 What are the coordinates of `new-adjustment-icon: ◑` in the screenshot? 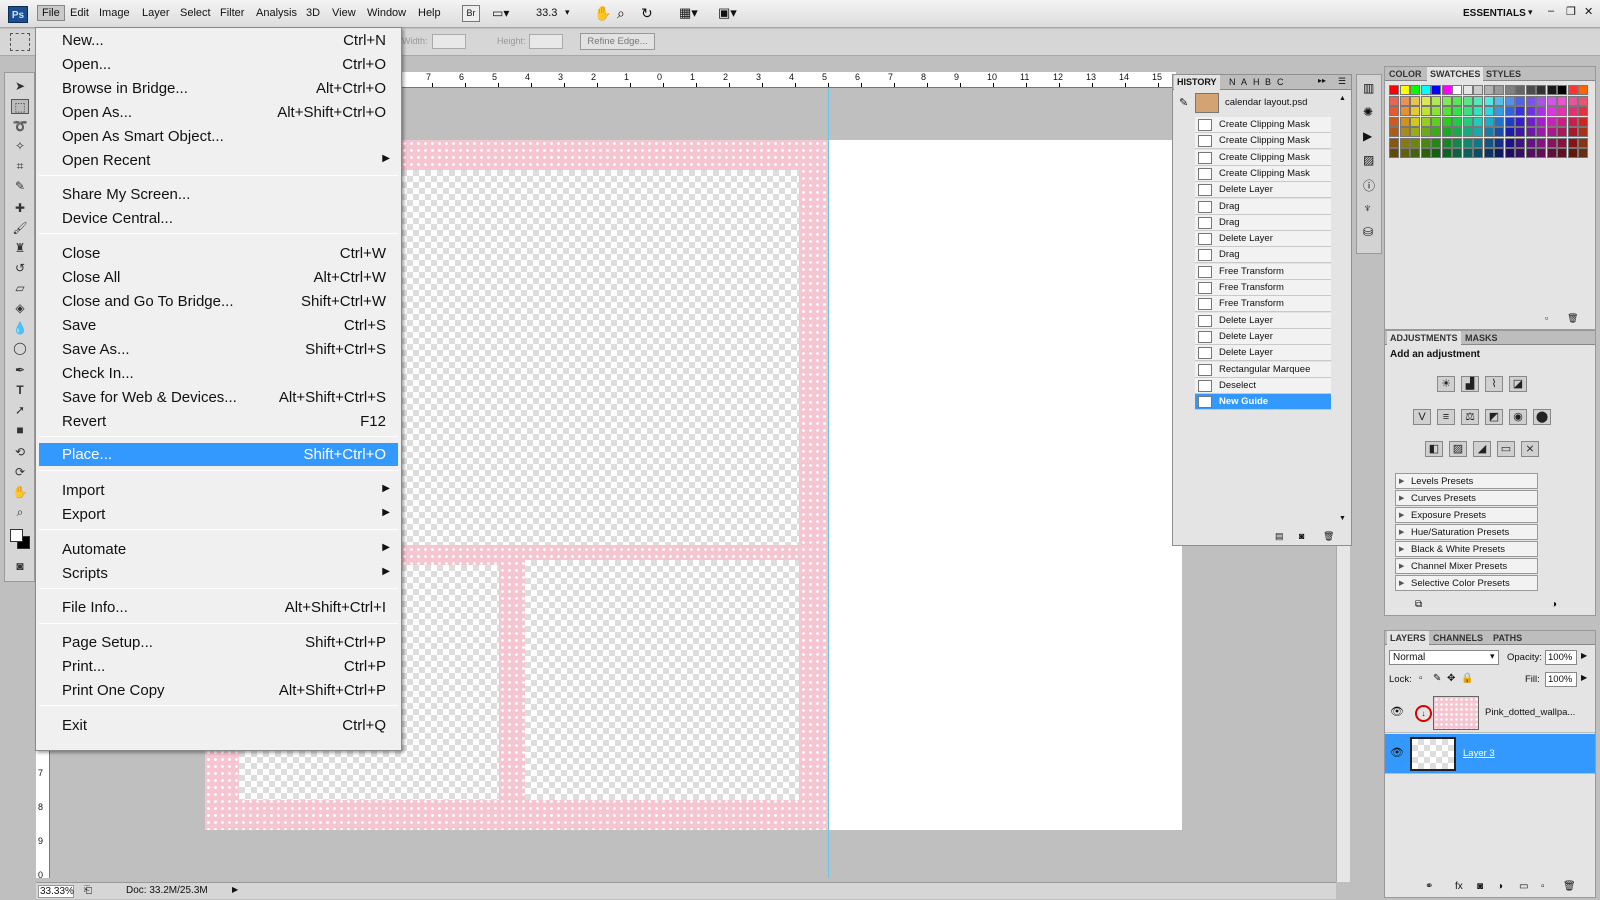 It's located at (1500, 886).